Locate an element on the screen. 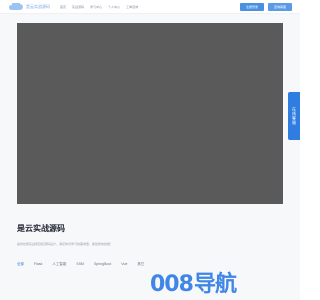 This screenshot has width=320, height=300. nav-link-home: 首页 is located at coordinates (63, 7).